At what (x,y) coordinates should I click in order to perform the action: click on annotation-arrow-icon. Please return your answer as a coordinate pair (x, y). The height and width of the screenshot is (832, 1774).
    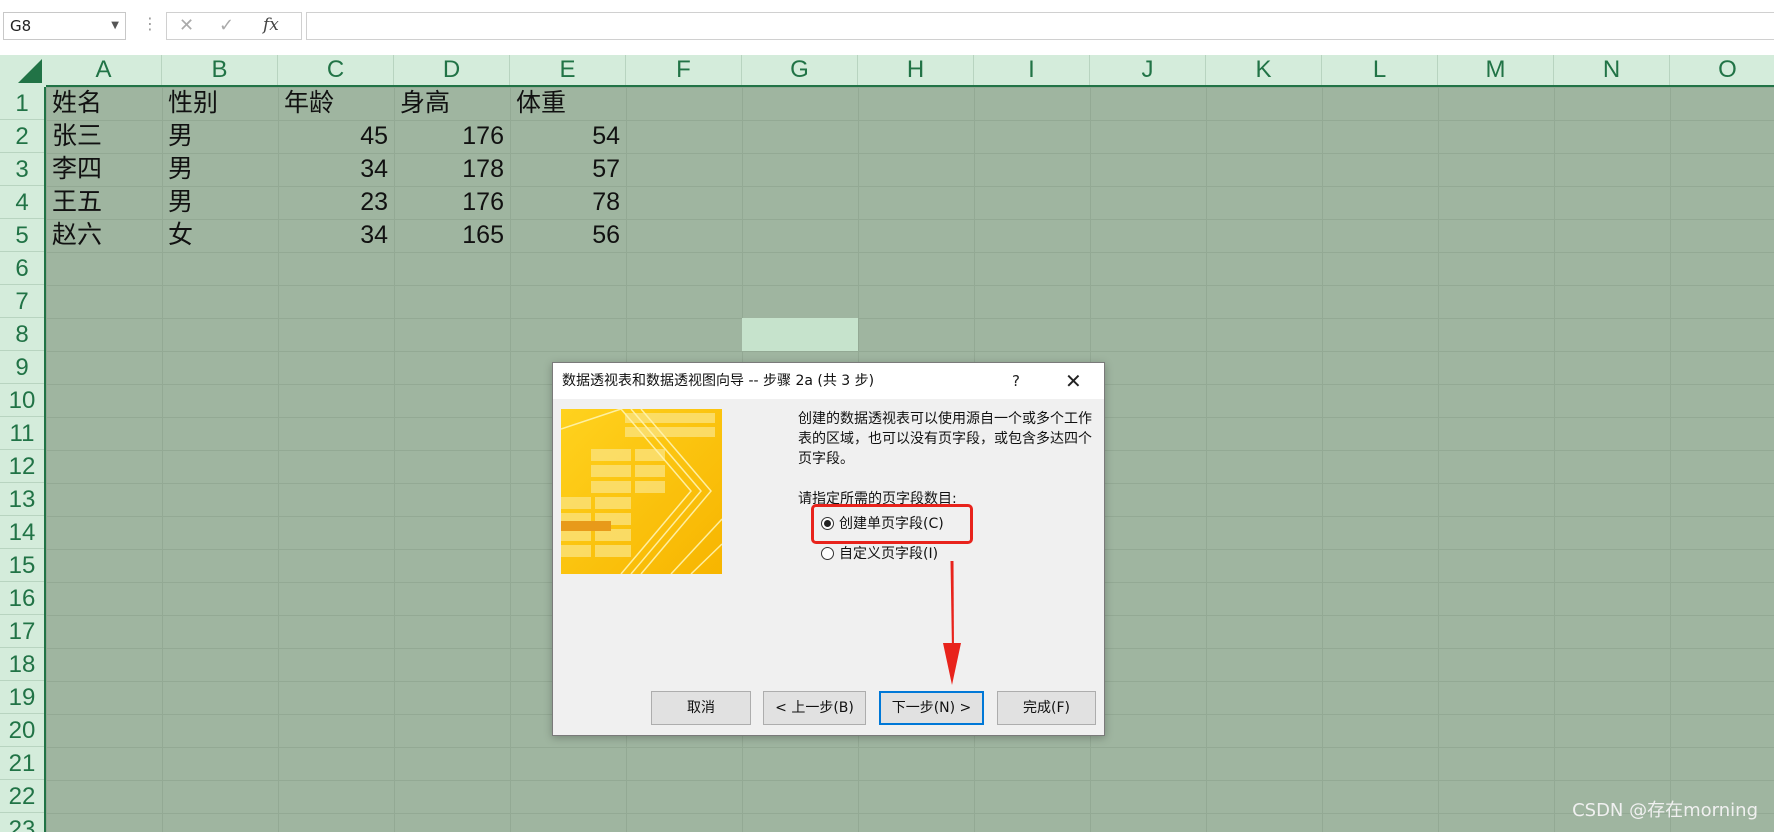
    Looking at the image, I should click on (952, 623).